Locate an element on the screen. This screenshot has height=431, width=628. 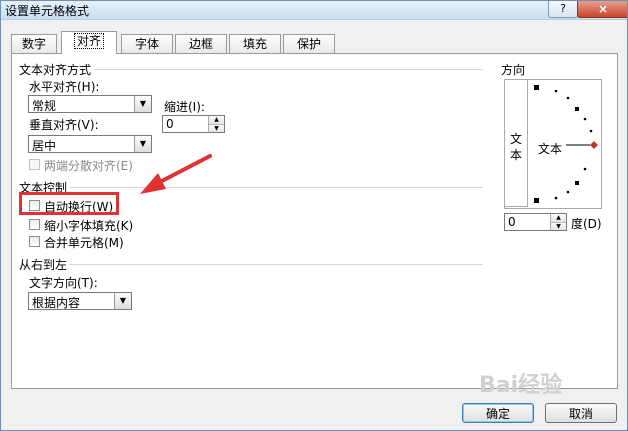
close-button: × is located at coordinates (602, 9).